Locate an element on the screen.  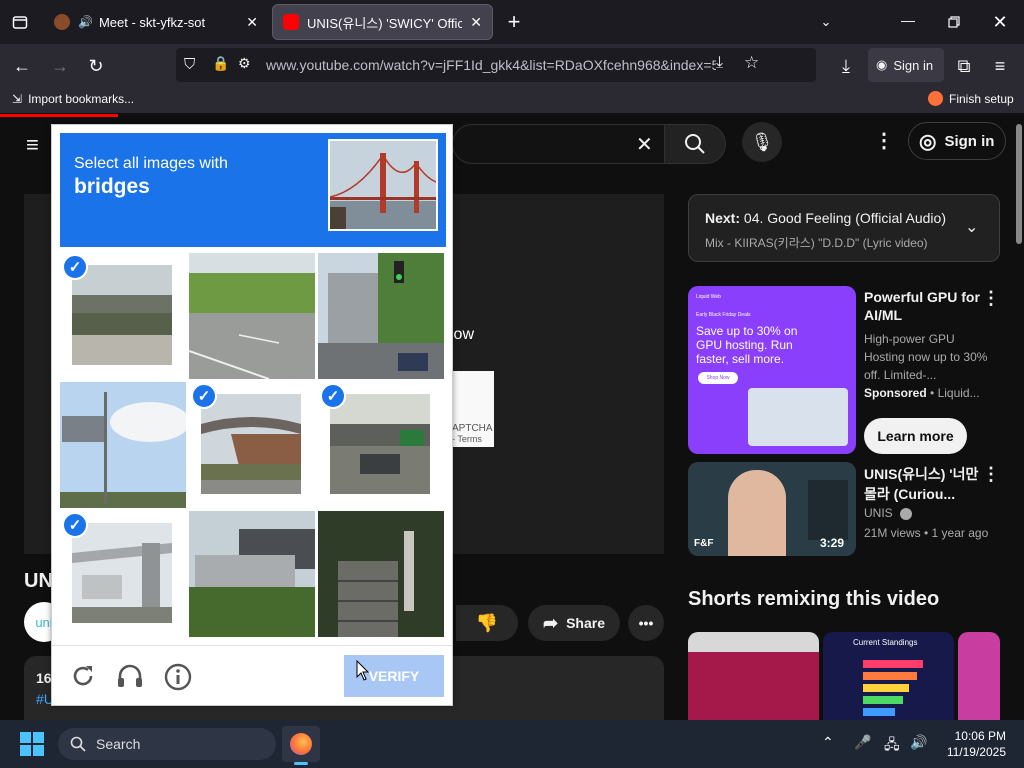
speaker-icon: 🔊 is located at coordinates (85, 22).